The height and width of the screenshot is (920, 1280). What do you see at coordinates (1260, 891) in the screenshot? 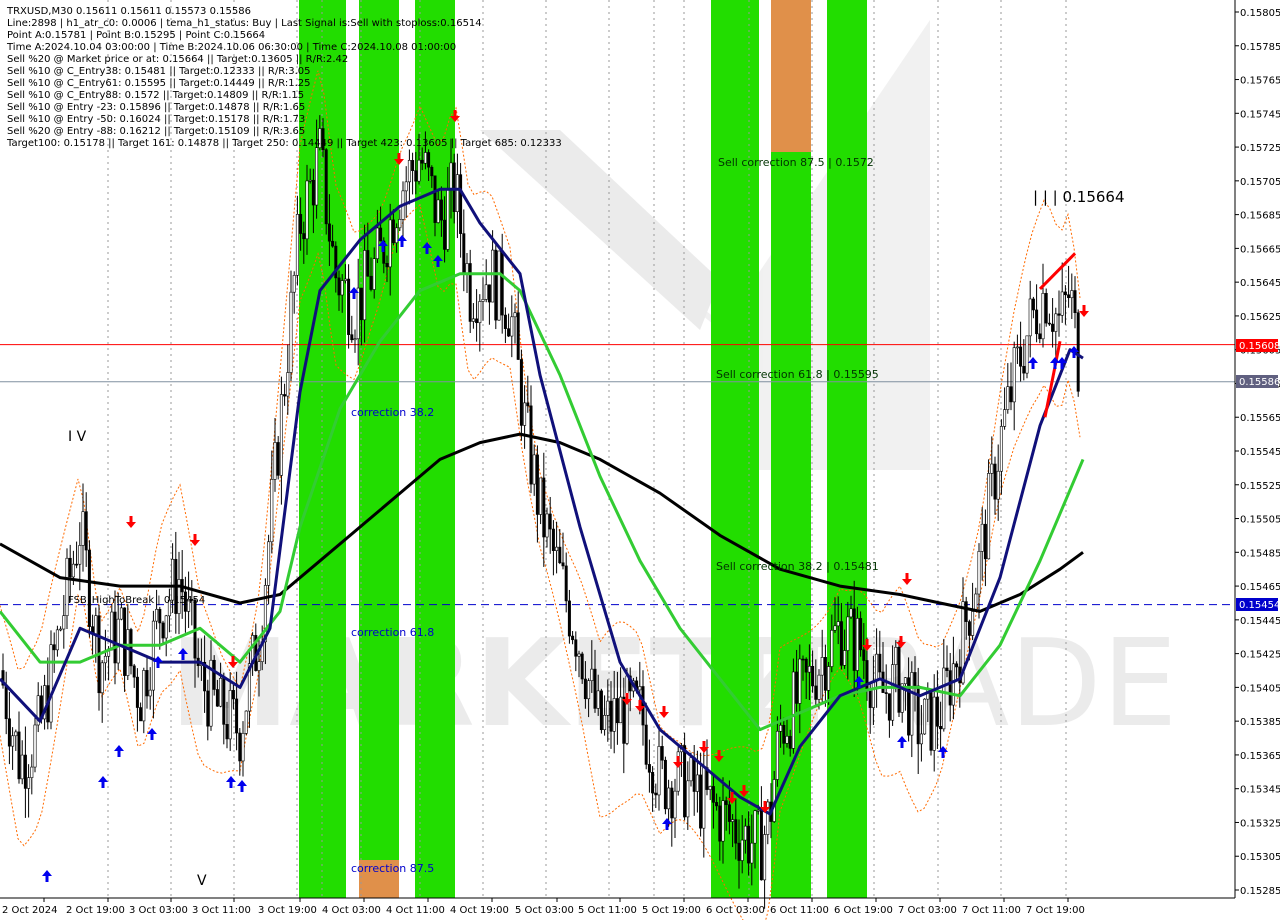
I see `price-tick-label: 0.15285` at bounding box center [1260, 891].